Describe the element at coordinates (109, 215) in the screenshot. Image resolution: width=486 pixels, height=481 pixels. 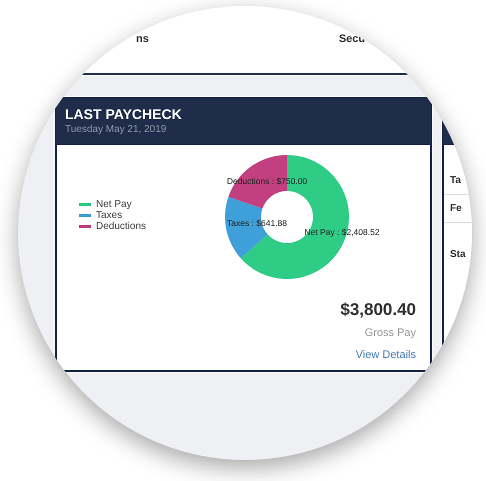
I see `legend-label: Taxes` at that location.